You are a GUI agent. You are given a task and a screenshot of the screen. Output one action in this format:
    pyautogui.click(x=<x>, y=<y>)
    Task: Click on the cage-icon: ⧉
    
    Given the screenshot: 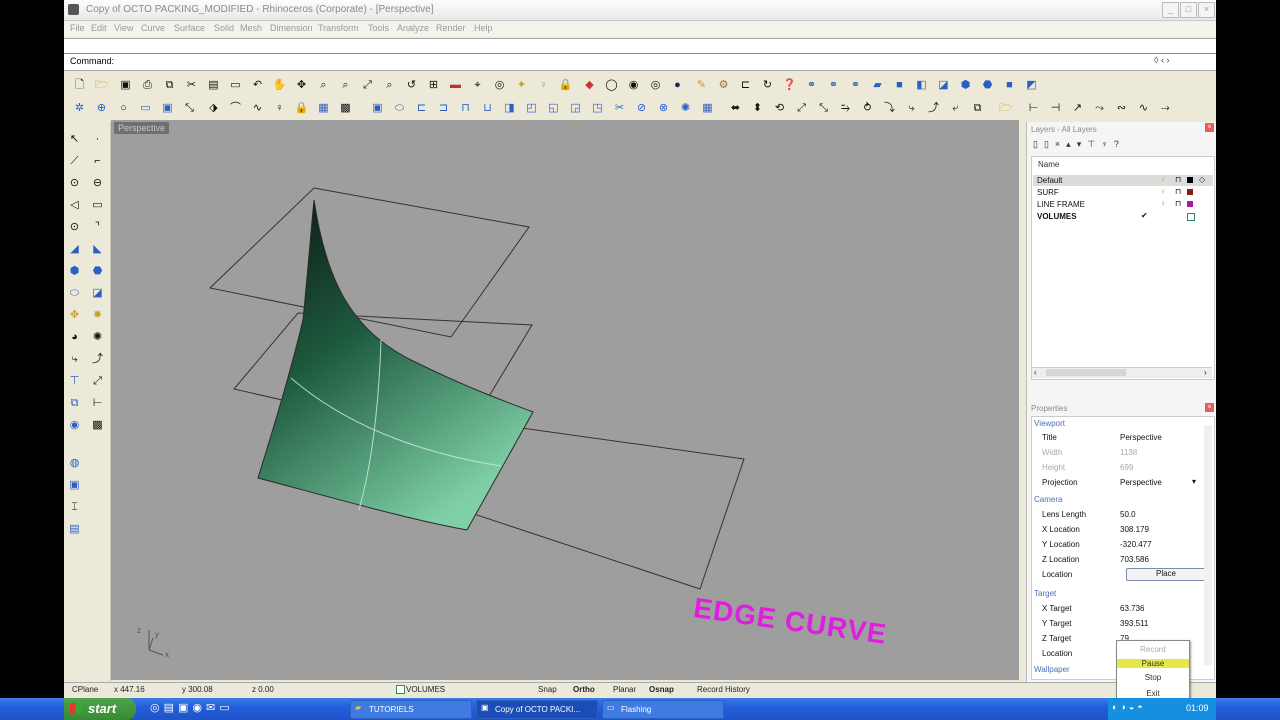 What is the action you would take?
    pyautogui.click(x=977, y=108)
    